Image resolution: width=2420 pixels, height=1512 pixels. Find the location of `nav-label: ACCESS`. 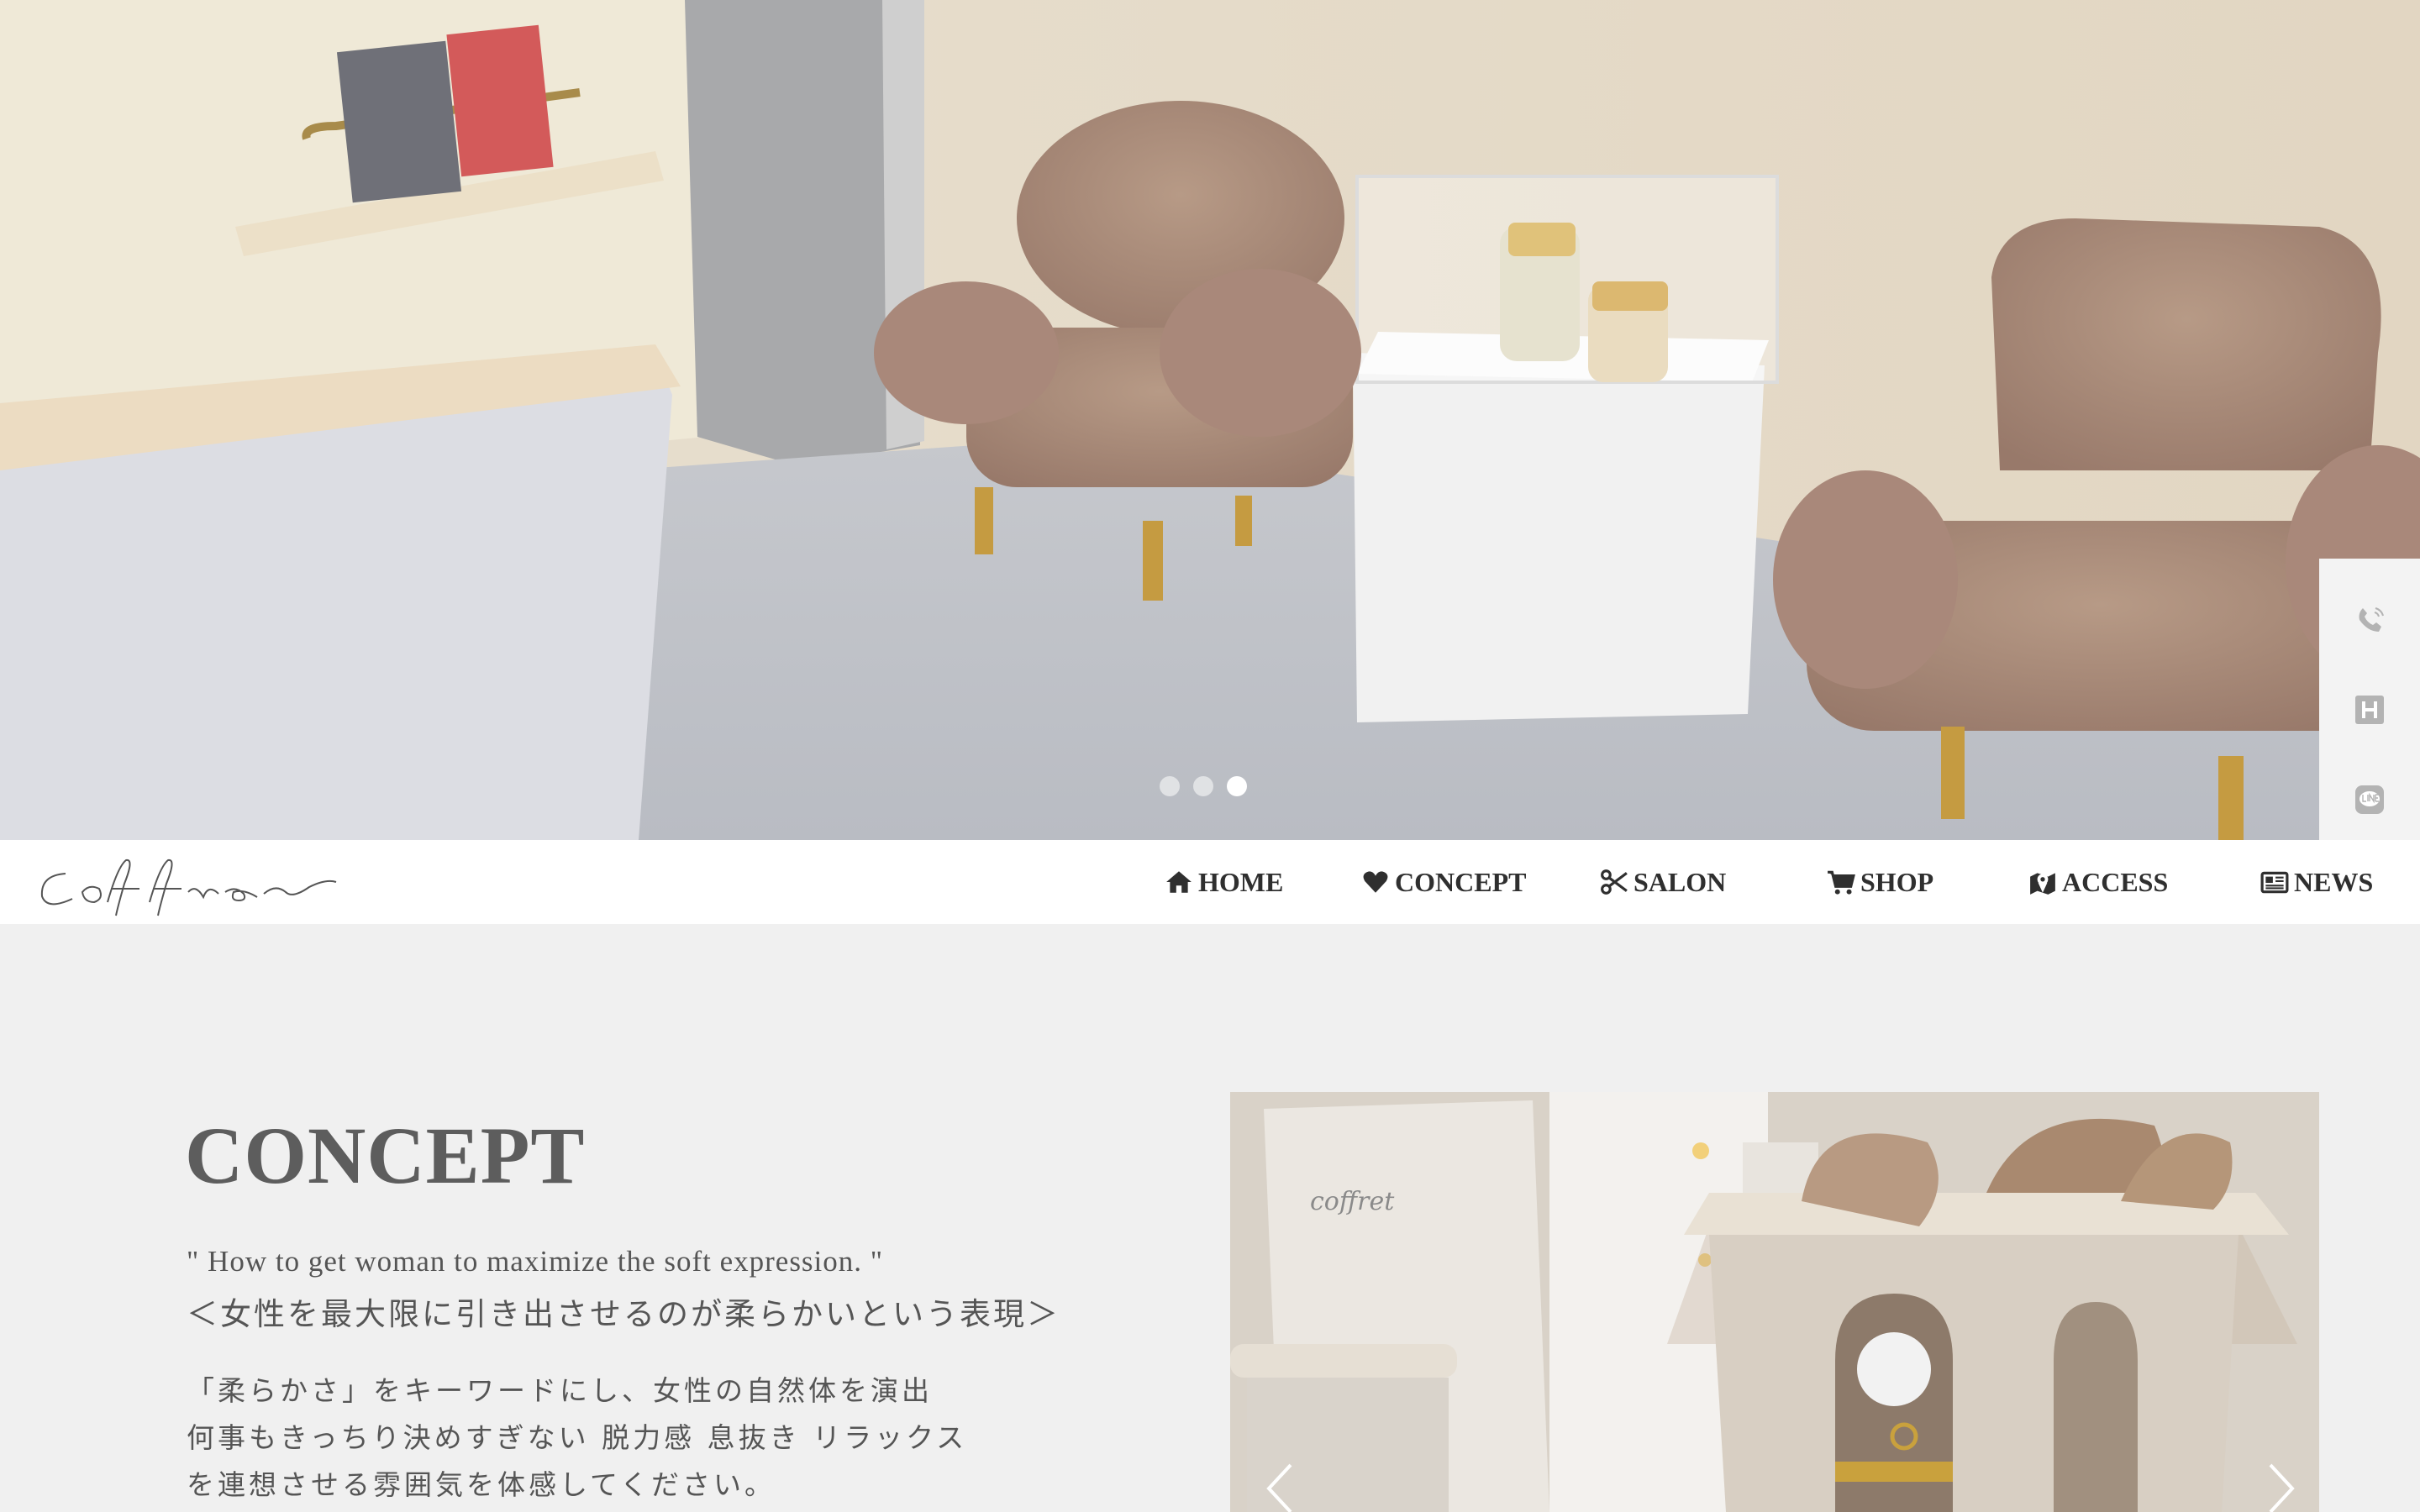

nav-label: ACCESS is located at coordinates (2115, 881).